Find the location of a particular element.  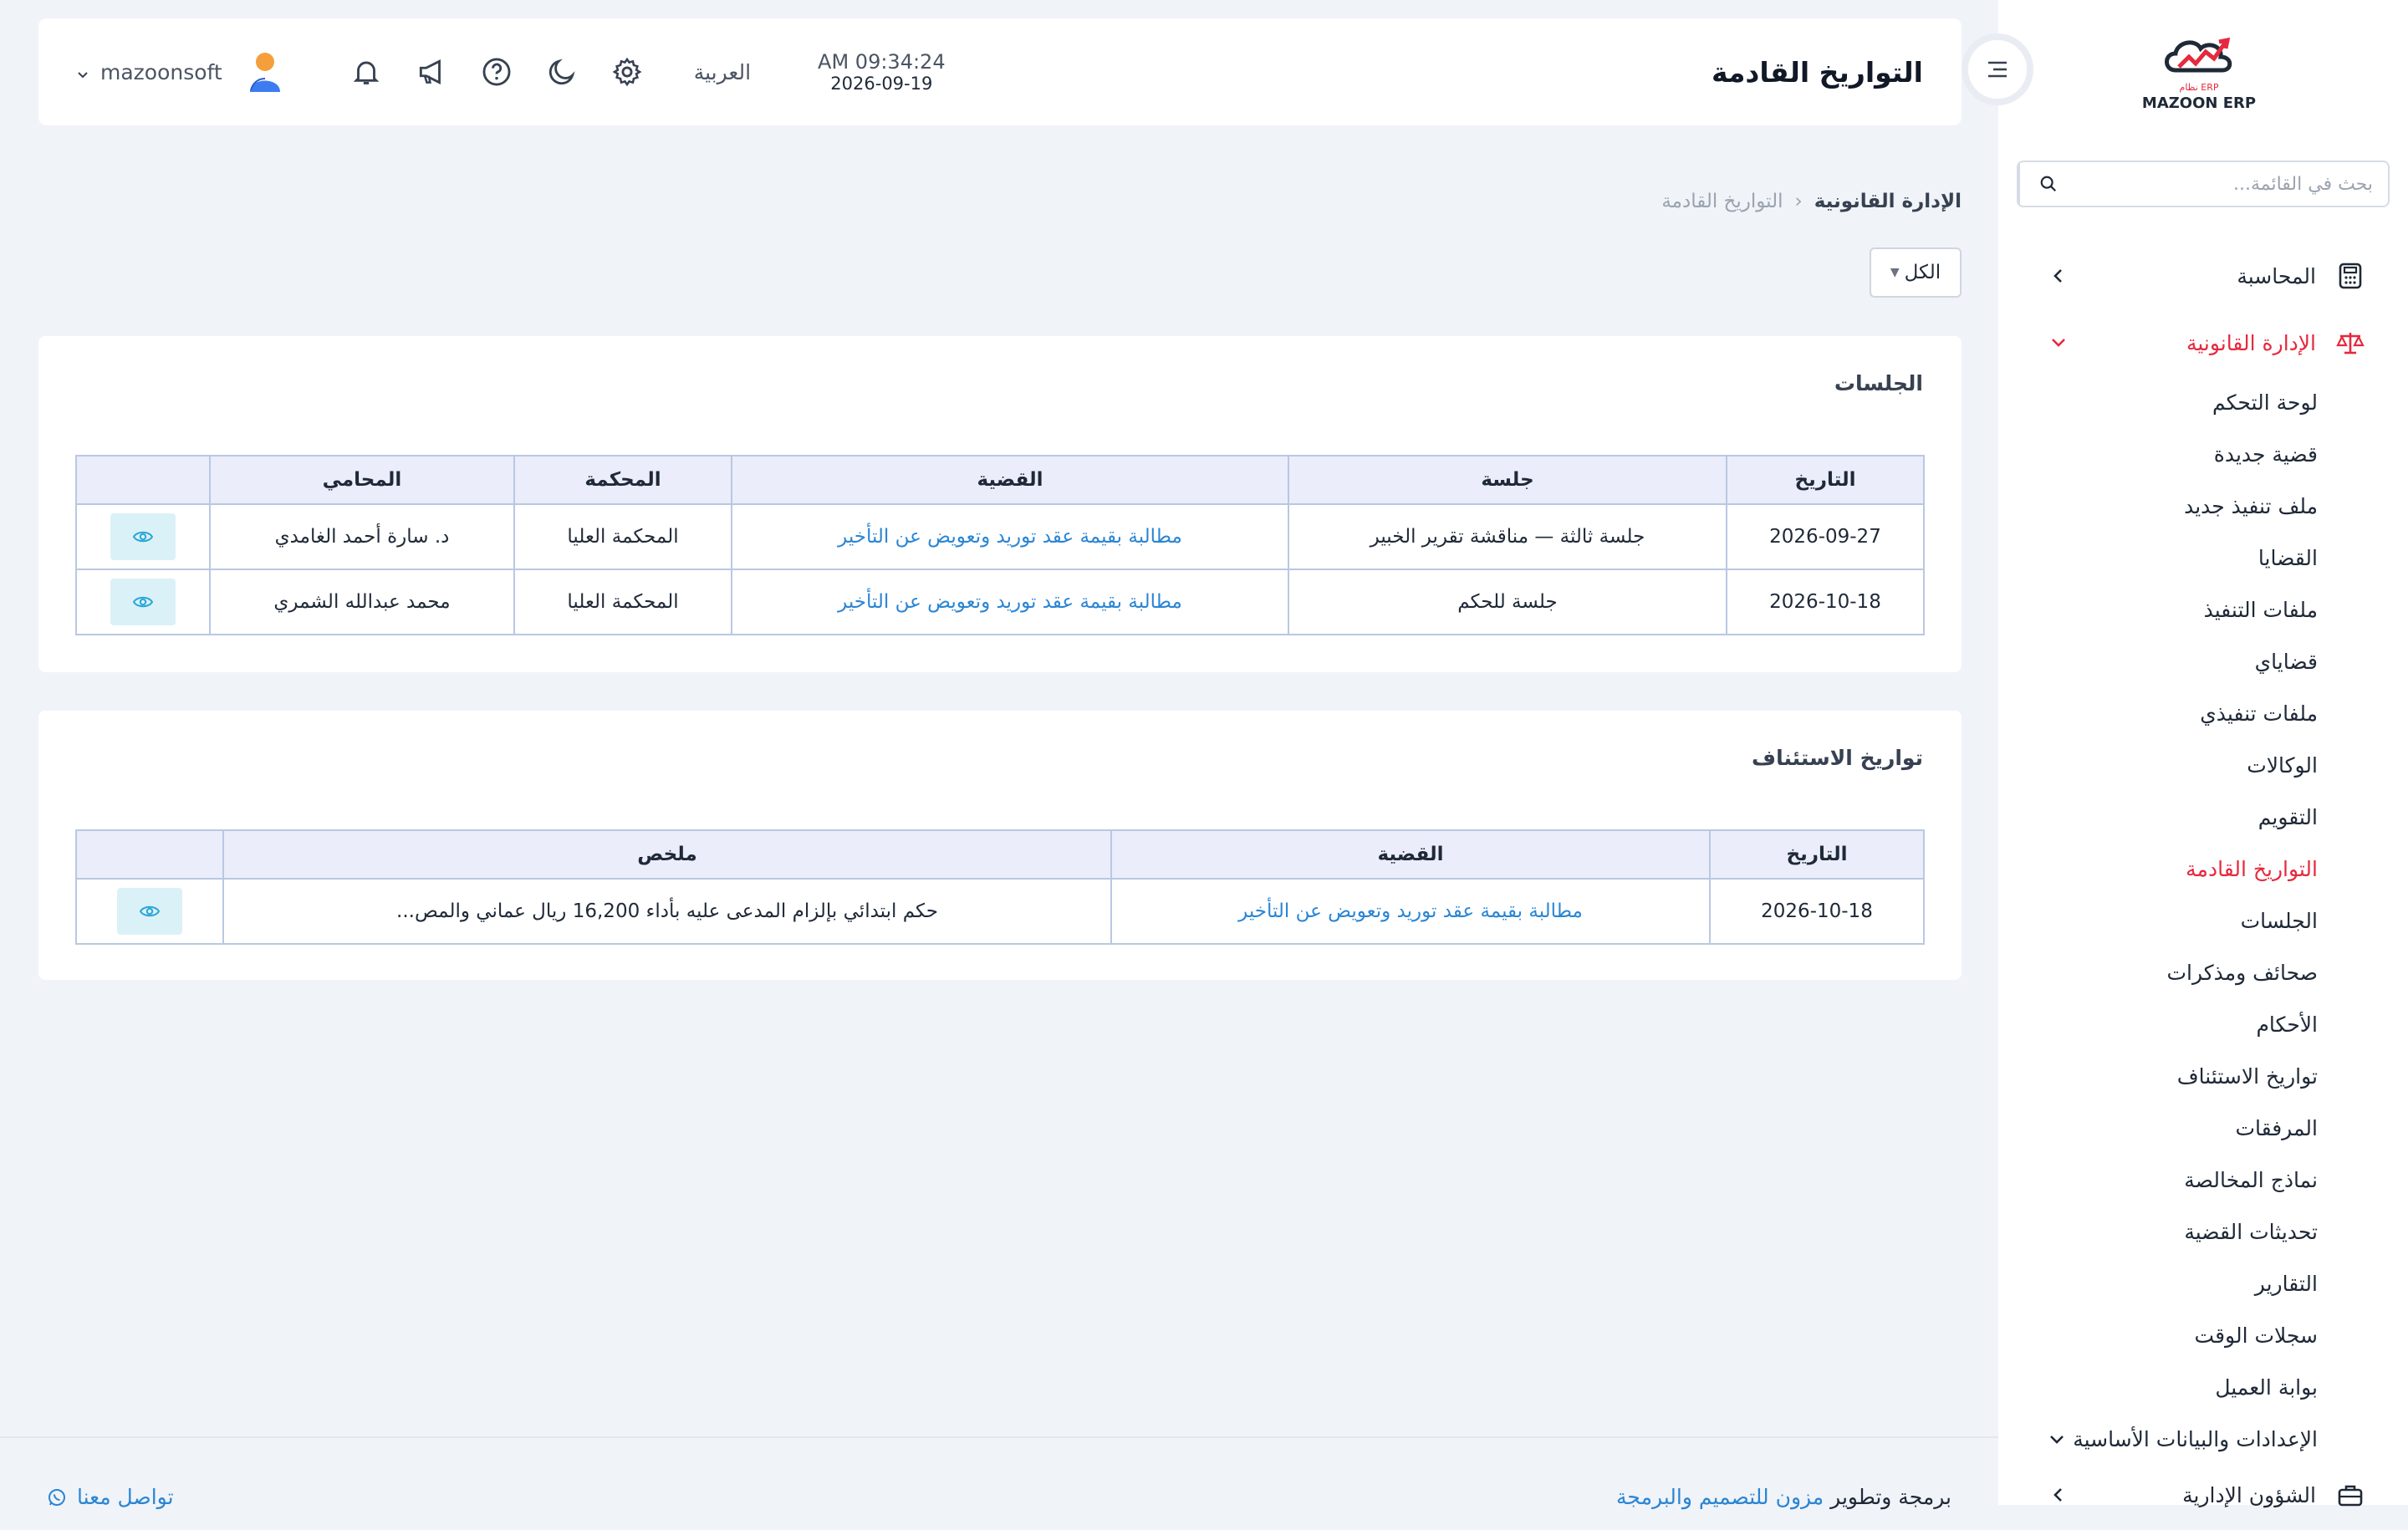

footer-credit-prefix: برمجة وتطوير is located at coordinates (1891, 1497).